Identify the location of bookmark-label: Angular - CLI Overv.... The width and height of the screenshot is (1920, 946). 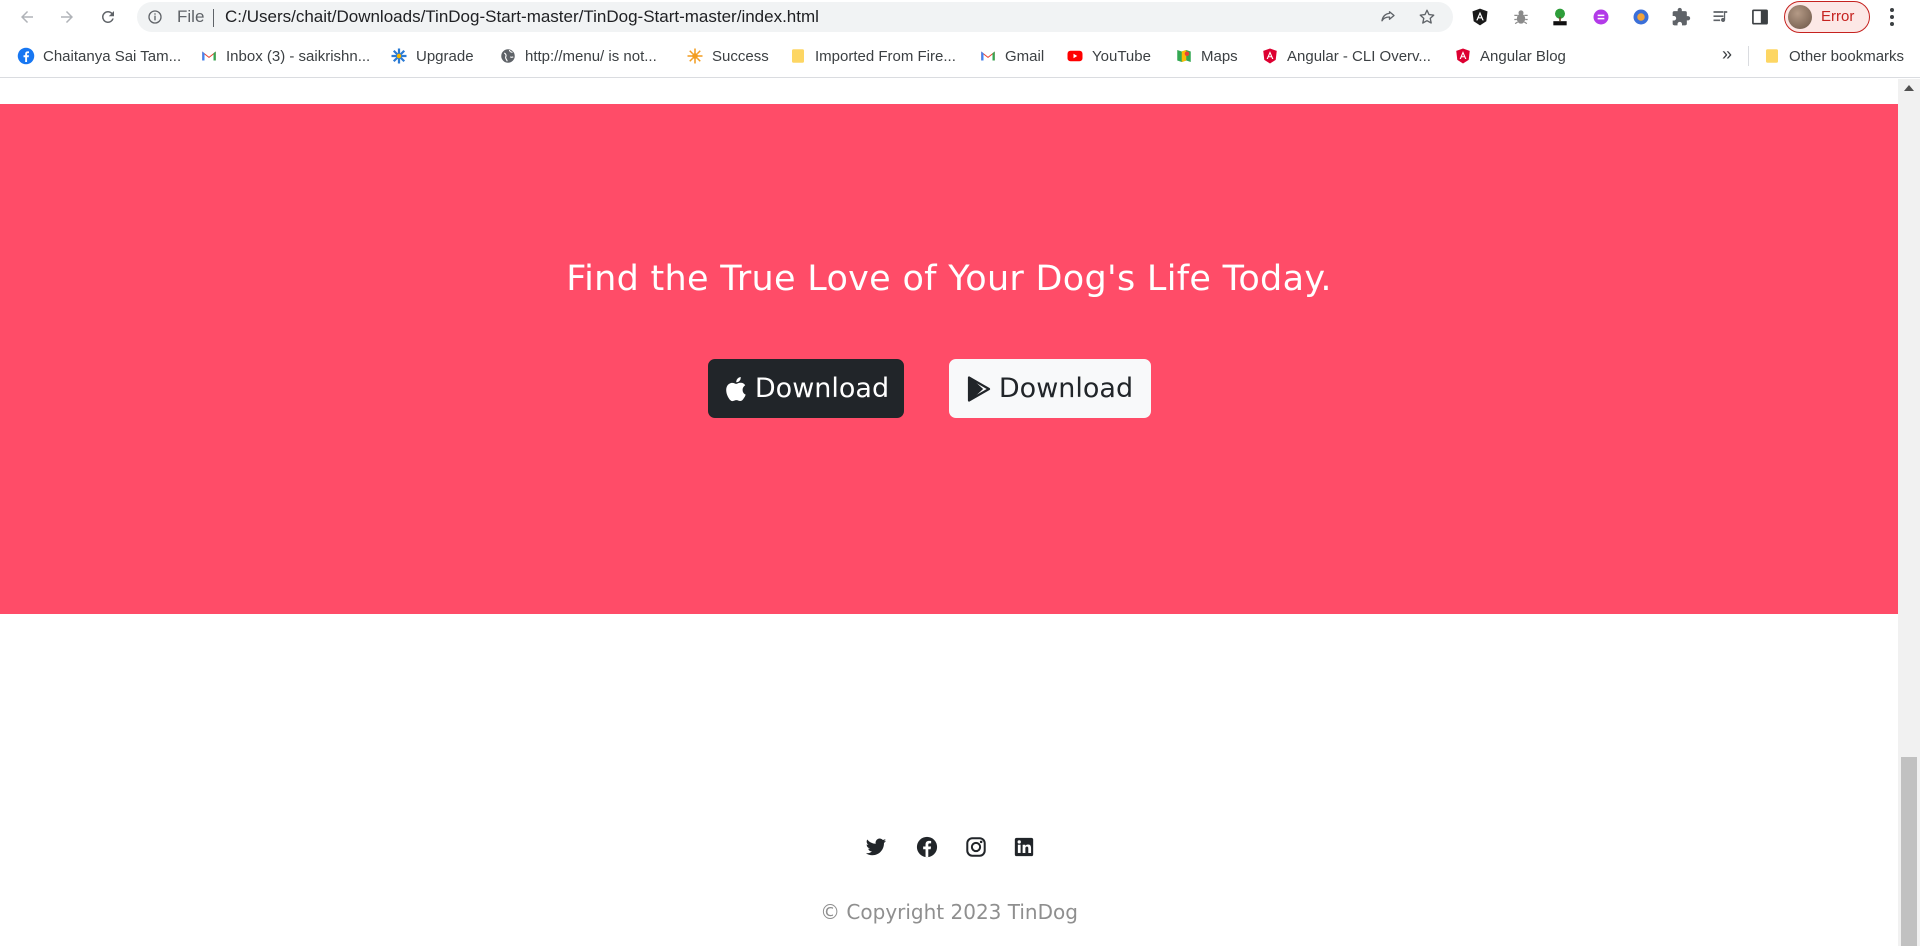
(1359, 56).